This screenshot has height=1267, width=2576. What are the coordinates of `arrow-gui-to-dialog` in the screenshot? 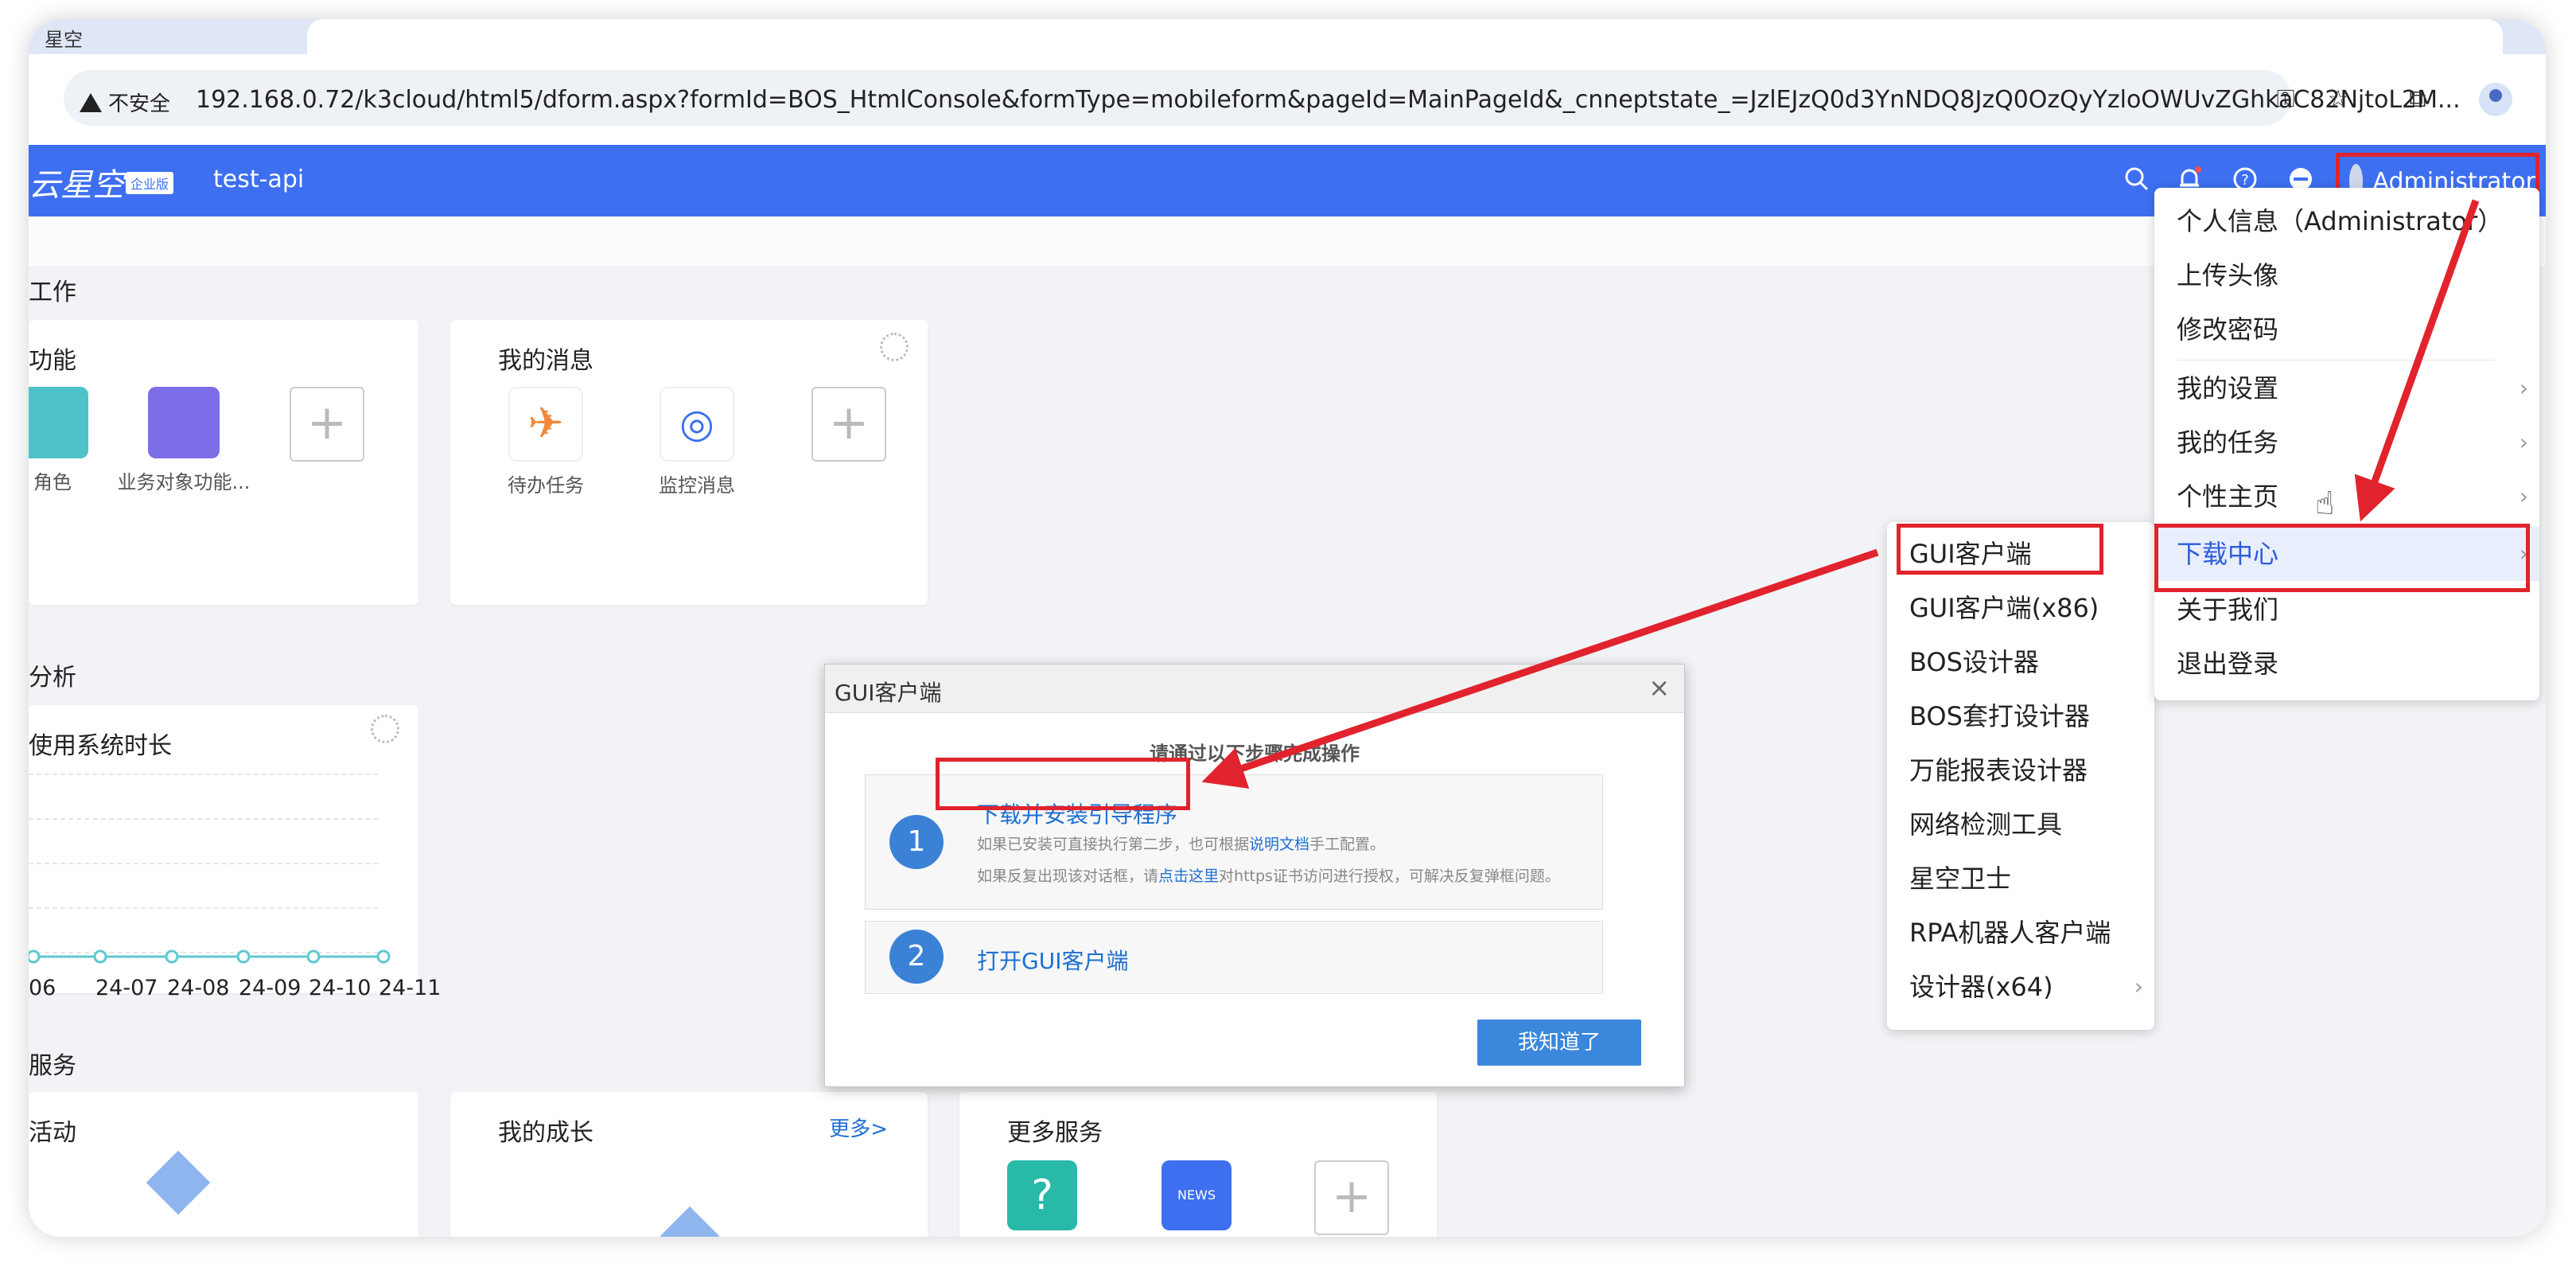 It's located at (1540, 668).